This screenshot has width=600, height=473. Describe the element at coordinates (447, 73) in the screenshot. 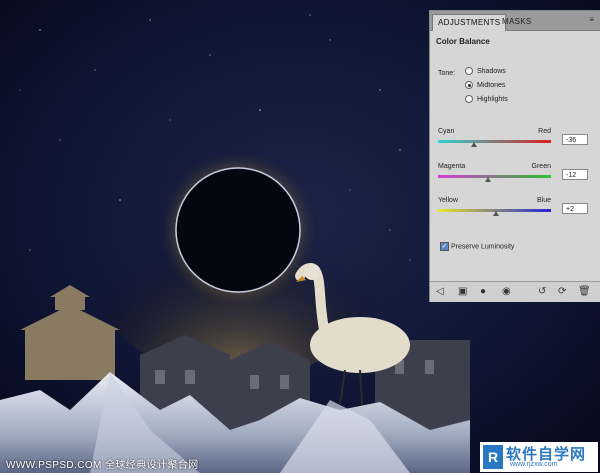

I see `tone-label: Tone:` at that location.